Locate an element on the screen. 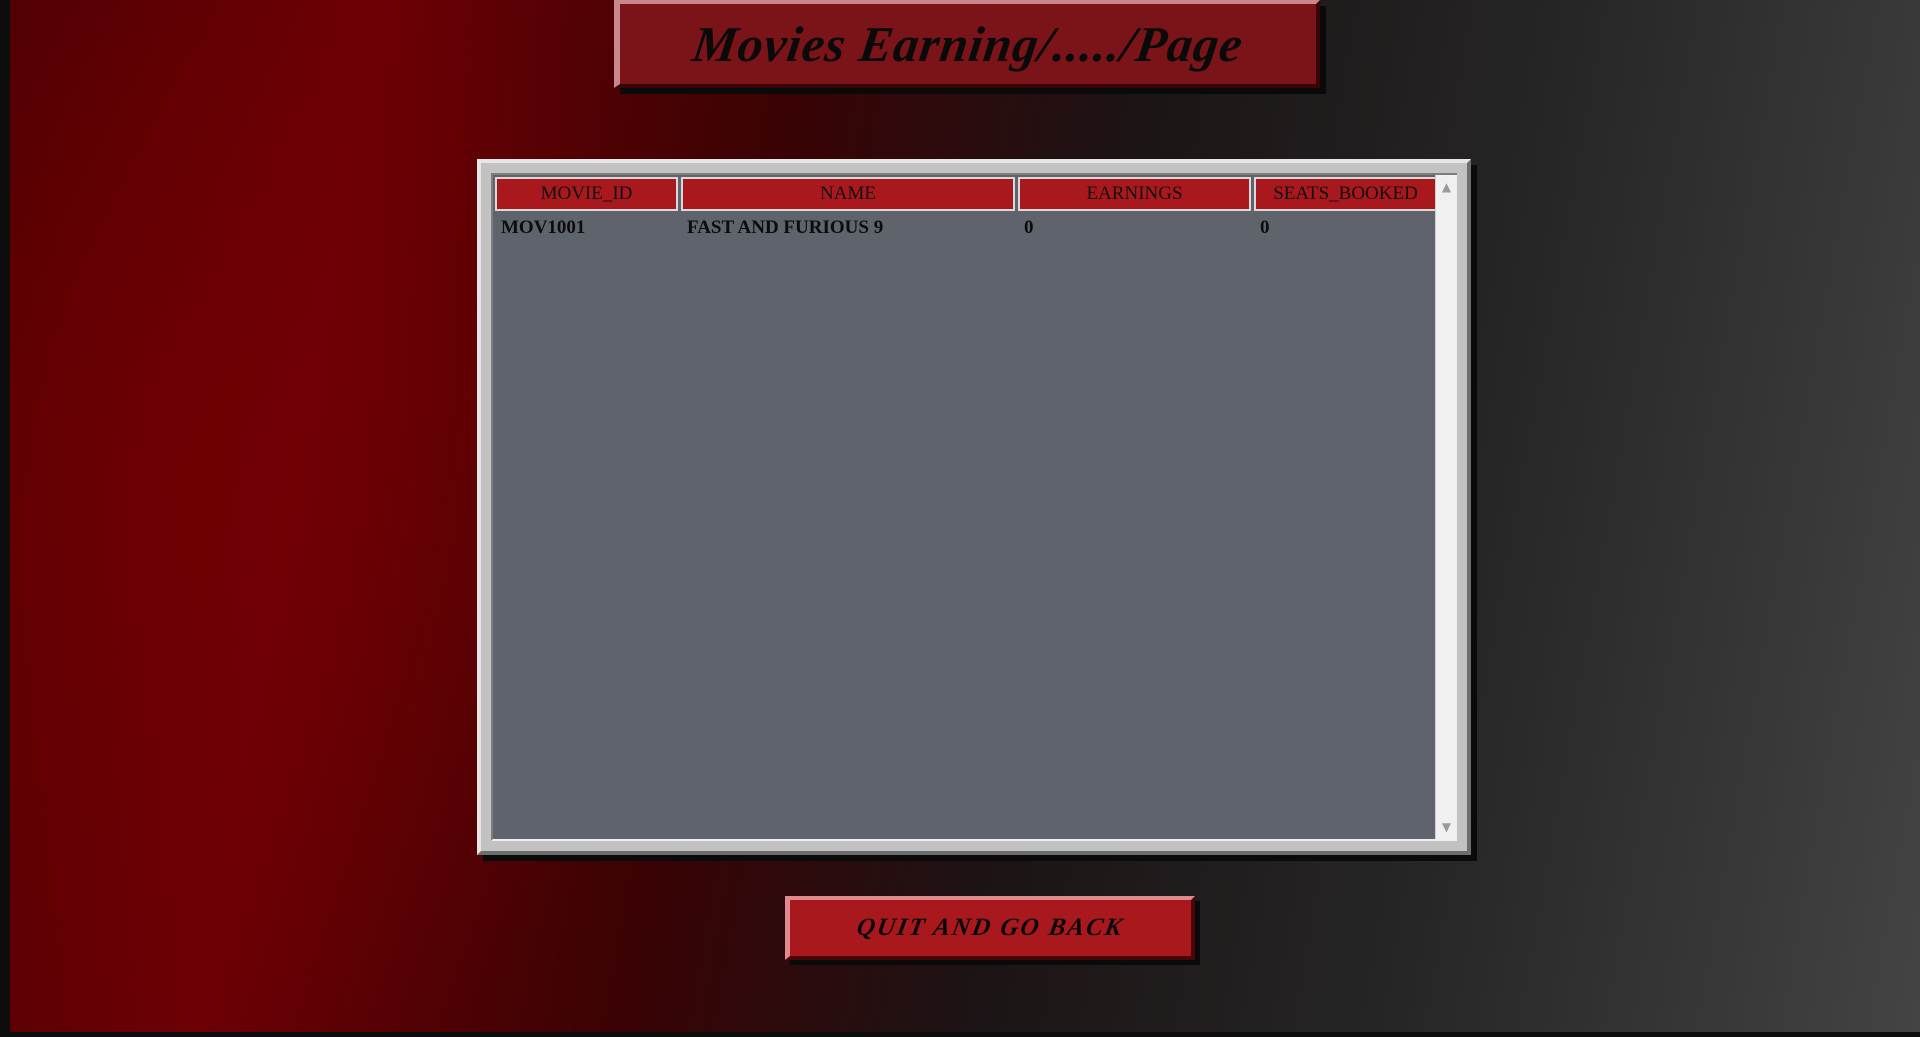 This screenshot has width=1920, height=1037. cell-earnings: 0 is located at coordinates (1029, 227).